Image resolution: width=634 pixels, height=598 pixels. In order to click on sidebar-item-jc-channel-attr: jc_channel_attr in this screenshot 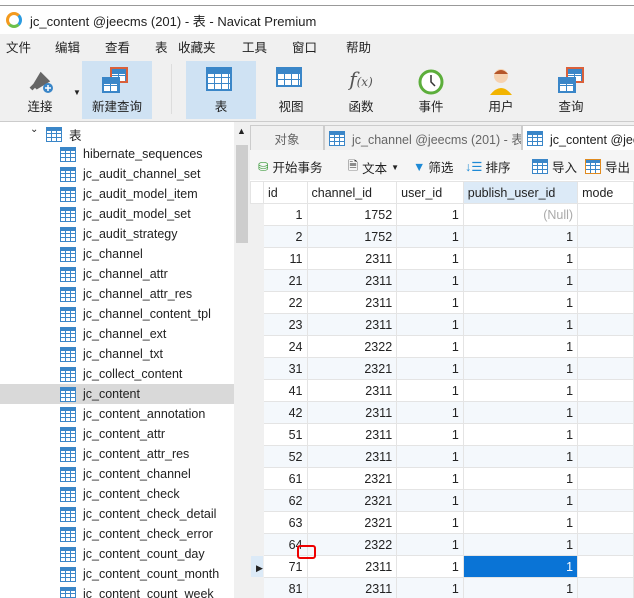, I will do `click(147, 274)`.